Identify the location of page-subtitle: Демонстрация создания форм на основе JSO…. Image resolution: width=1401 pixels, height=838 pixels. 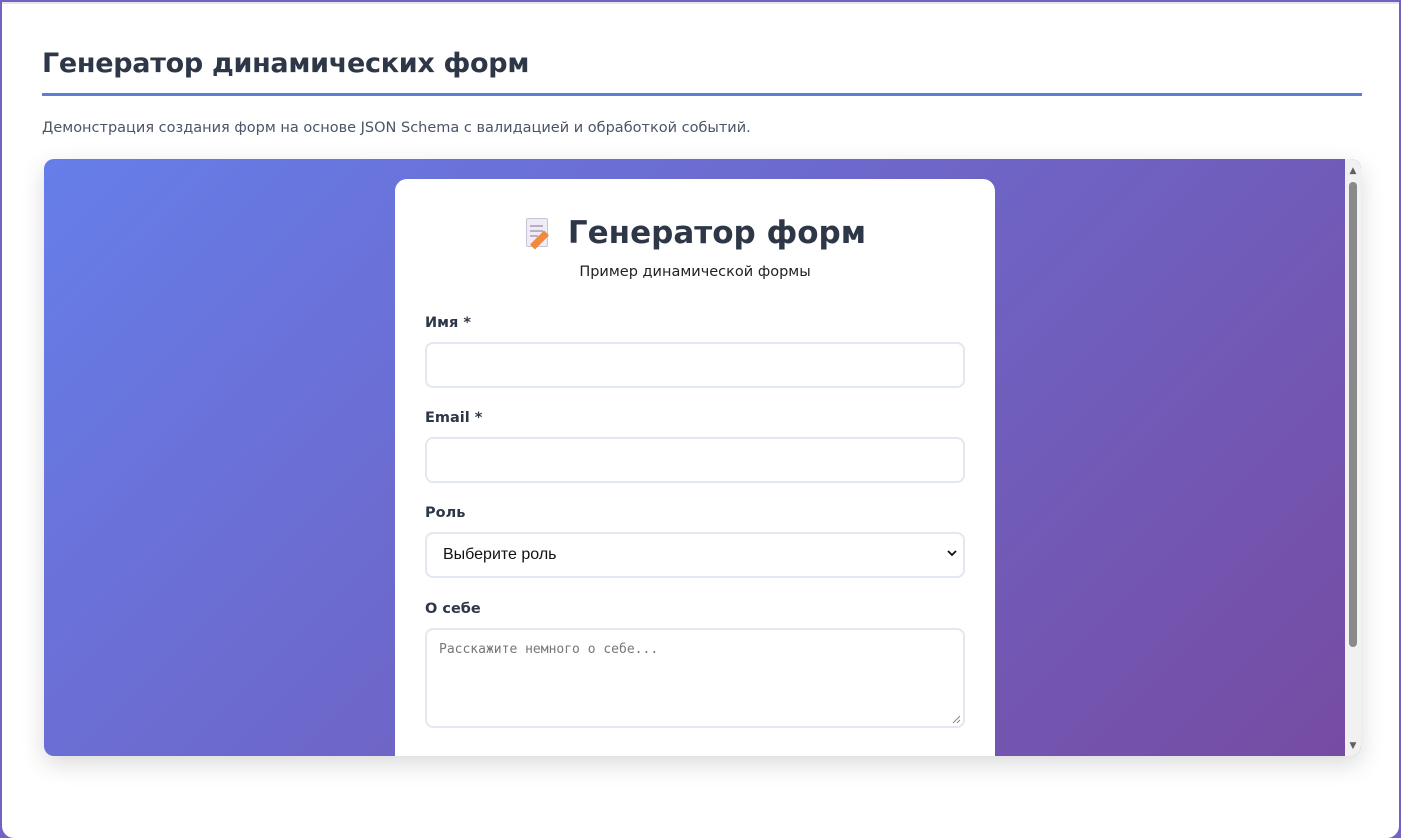
(396, 128).